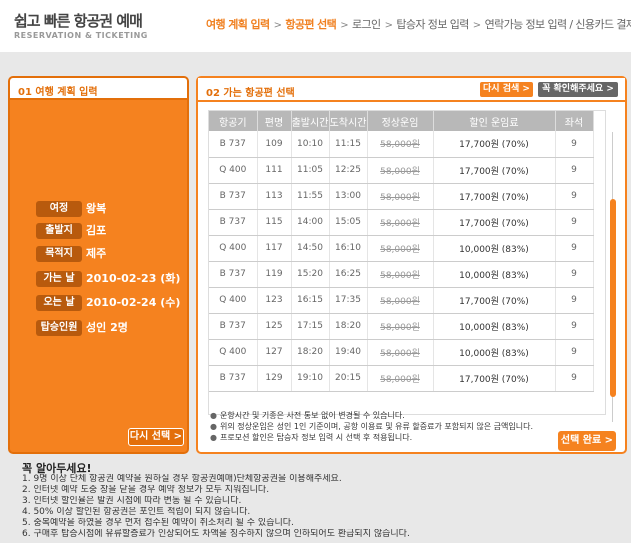 Image resolution: width=631 pixels, height=543 pixels. Describe the element at coordinates (146, 490) in the screenshot. I see `must-know-item: 2. 인터넷 예약 도중 창을 닫을 경우 예약 정보가 모두 지워집니다.` at that location.